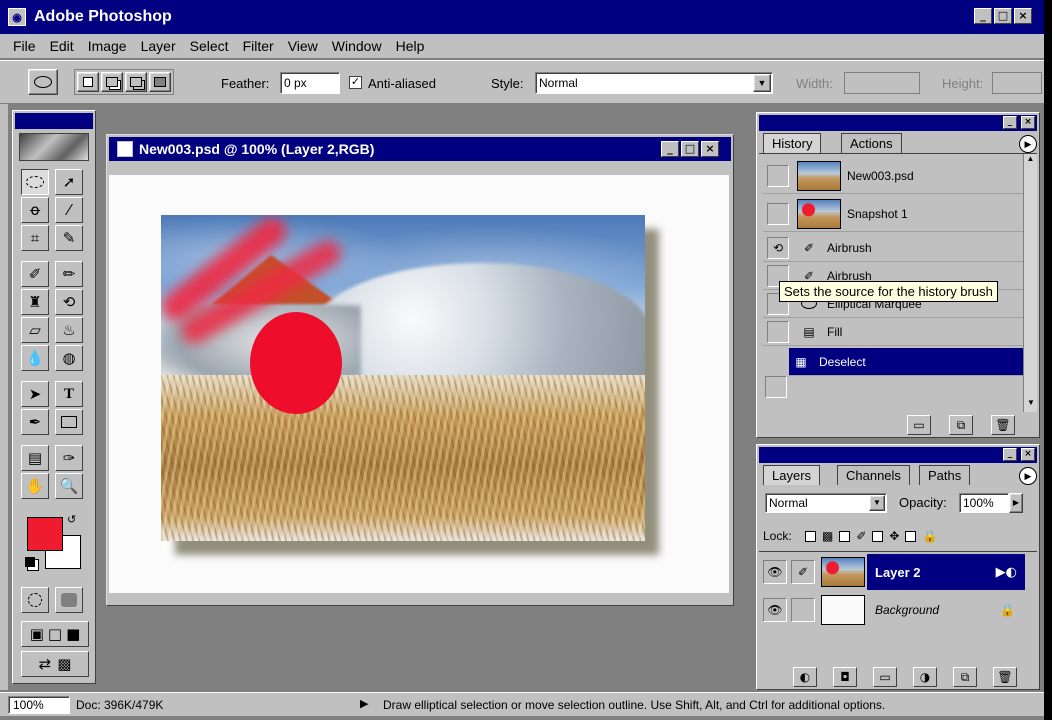 The width and height of the screenshot is (1052, 720). What do you see at coordinates (35, 302) in the screenshot?
I see `clone-stamp-tool-icon: ♜` at bounding box center [35, 302].